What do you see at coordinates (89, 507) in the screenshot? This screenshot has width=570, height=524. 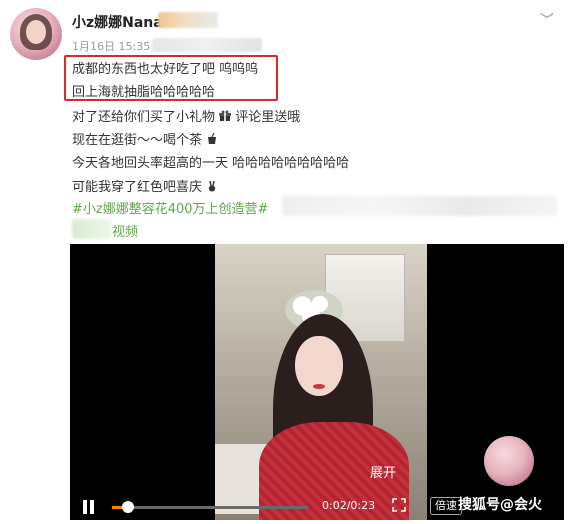 I see `pause-icon` at bounding box center [89, 507].